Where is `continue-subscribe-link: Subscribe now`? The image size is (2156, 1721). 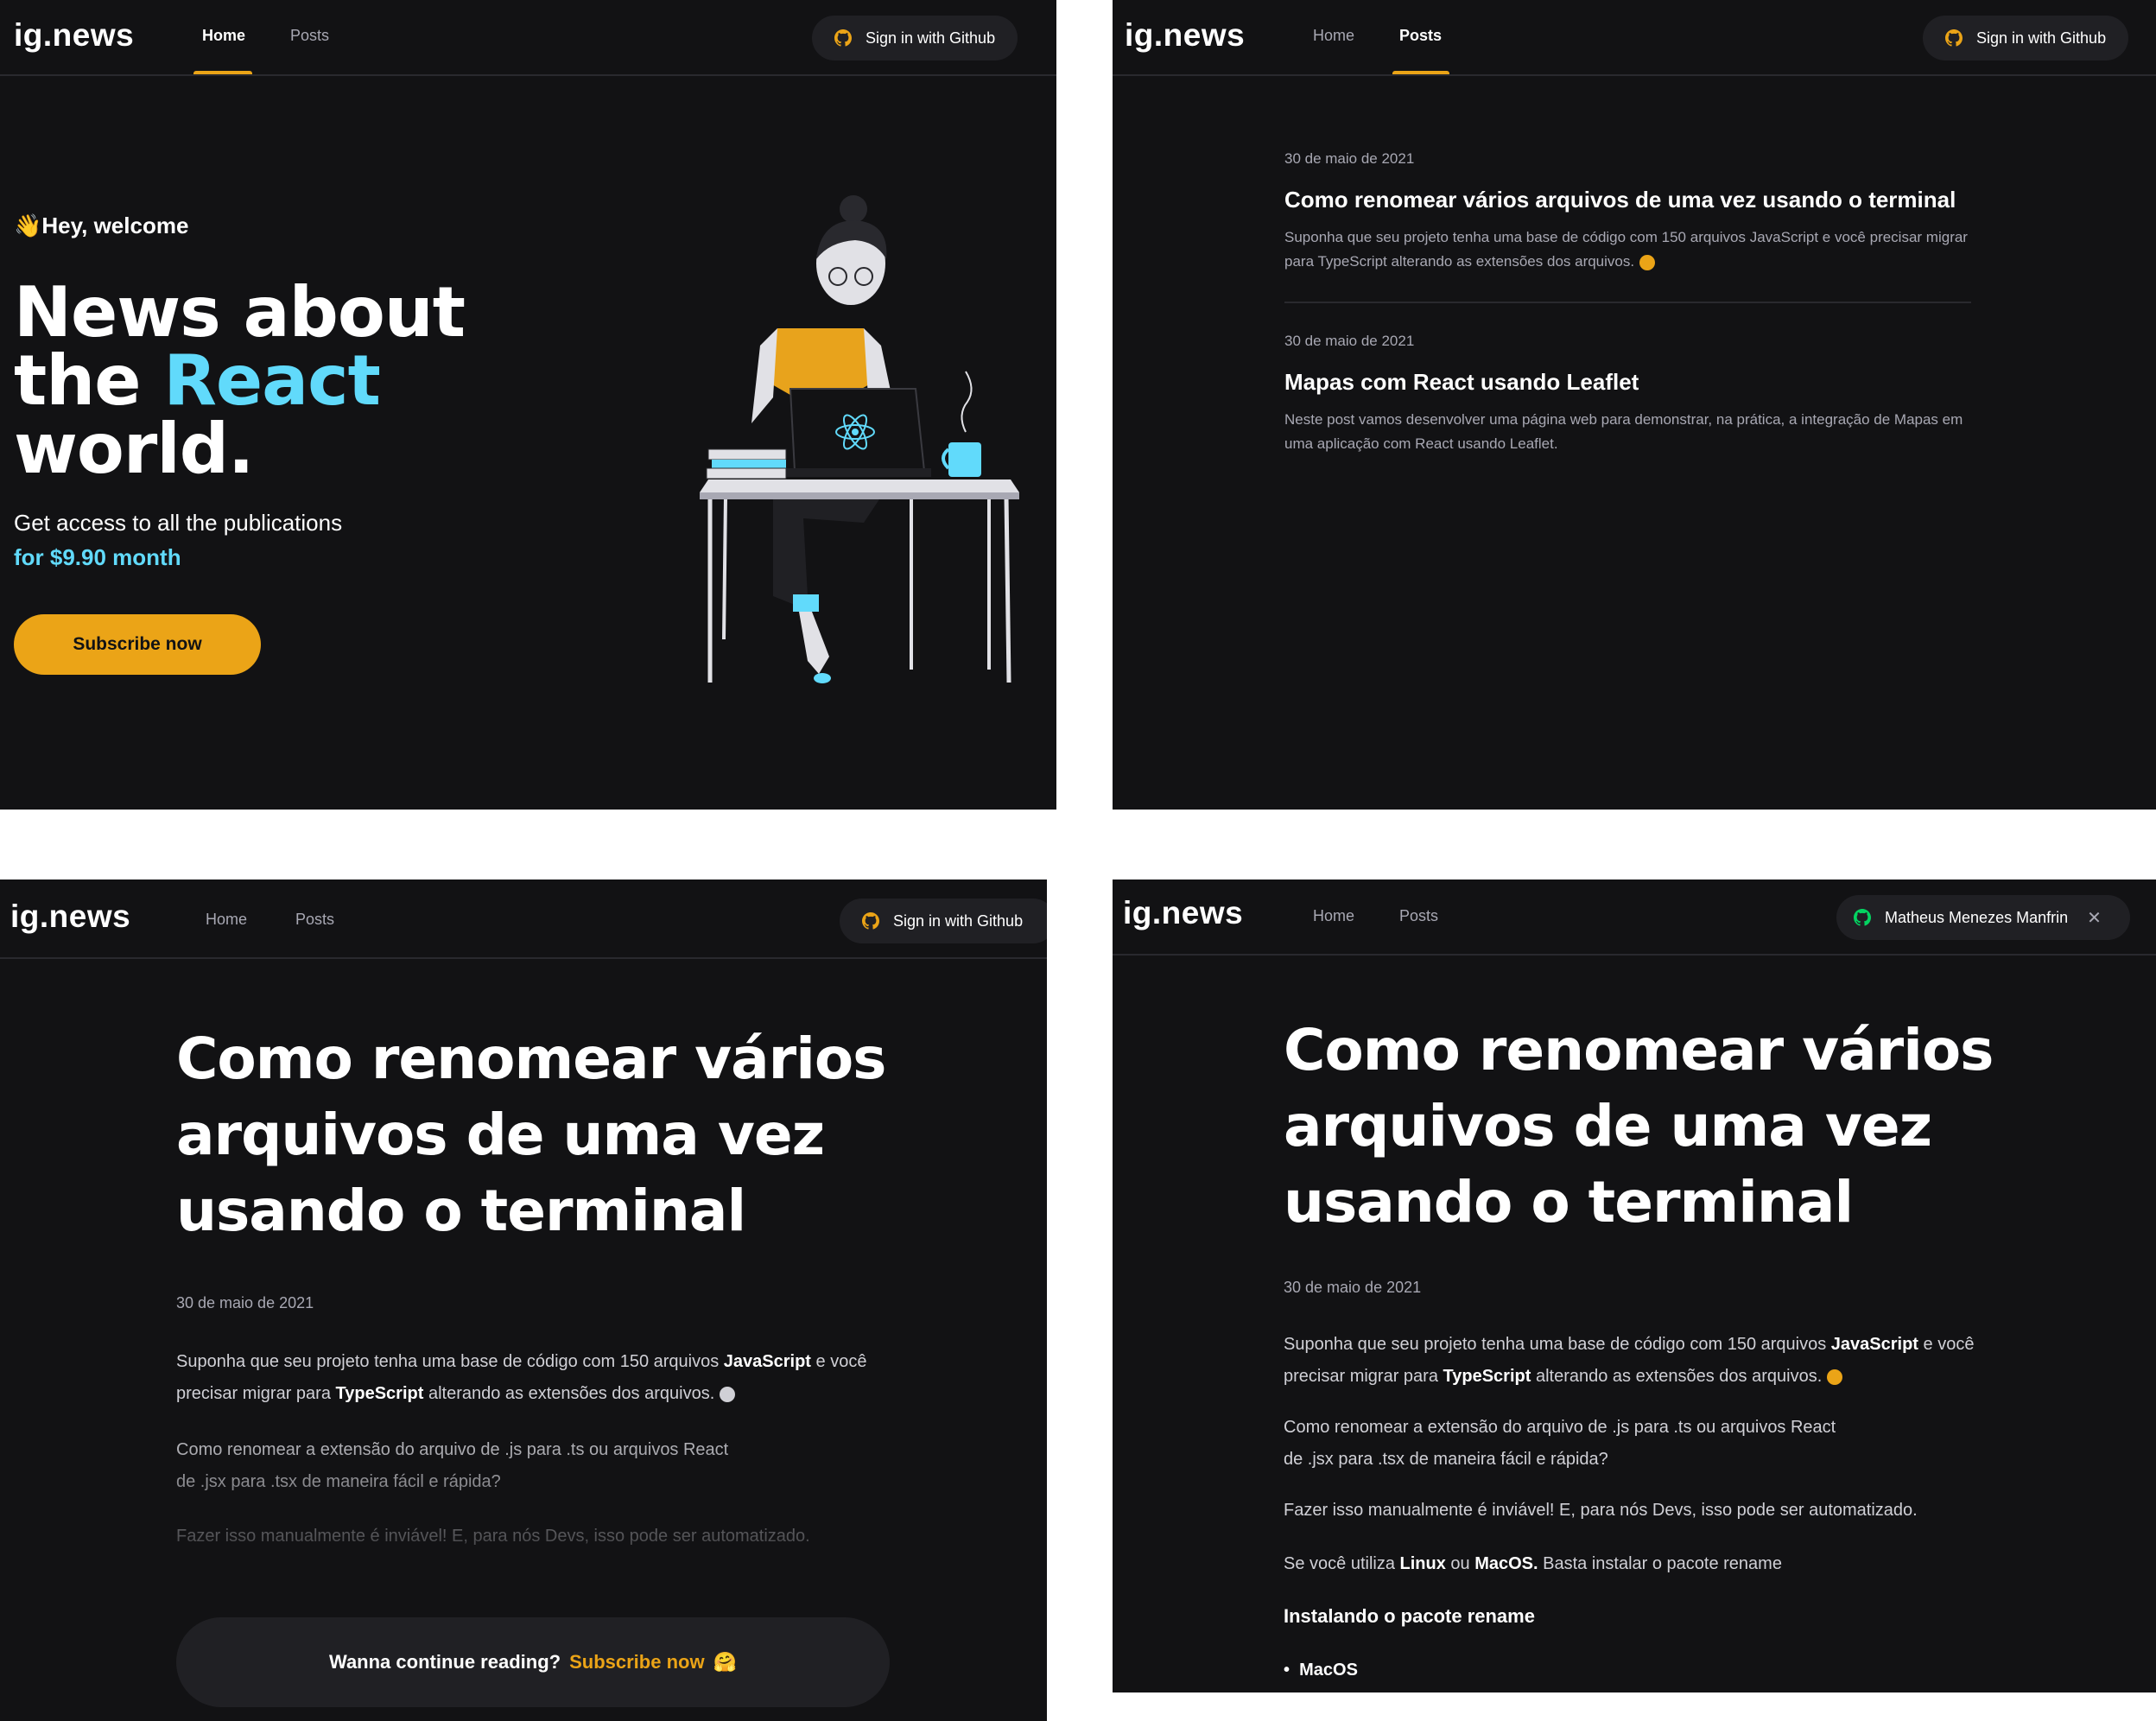 continue-subscribe-link: Subscribe now is located at coordinates (636, 1662).